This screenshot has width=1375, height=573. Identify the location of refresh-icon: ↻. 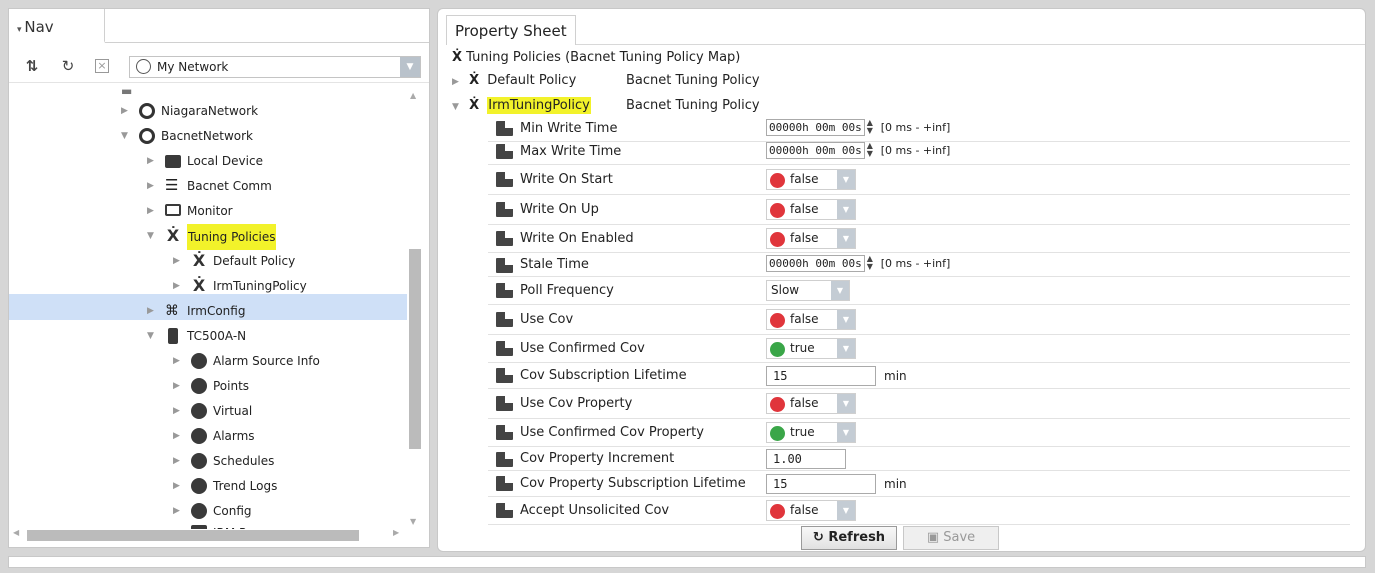
(68, 66).